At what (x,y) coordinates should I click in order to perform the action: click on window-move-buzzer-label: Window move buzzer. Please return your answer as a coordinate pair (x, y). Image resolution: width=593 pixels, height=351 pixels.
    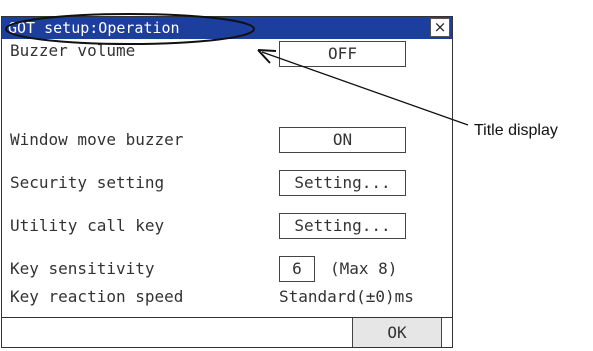
    Looking at the image, I should click on (97, 139).